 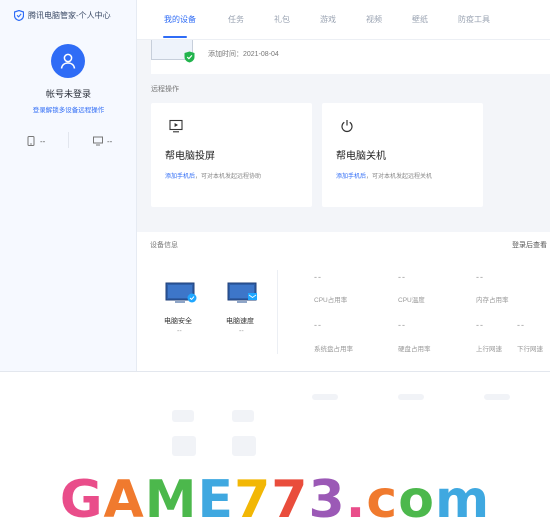 I want to click on device-info-item-label: 电脑速度, so click(x=240, y=321).